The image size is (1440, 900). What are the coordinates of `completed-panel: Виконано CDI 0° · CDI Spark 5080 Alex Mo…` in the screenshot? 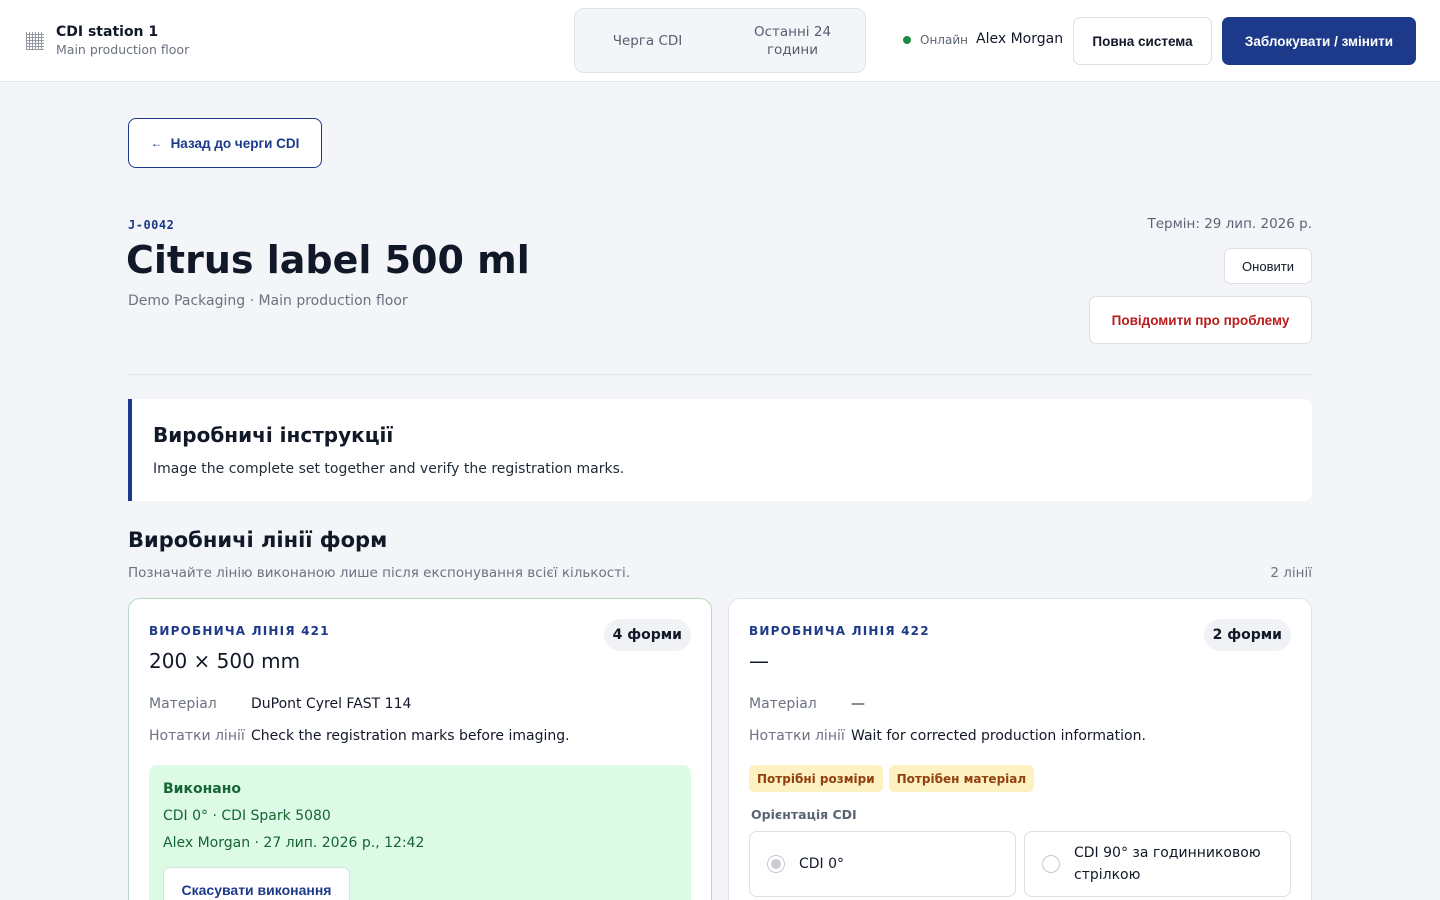 It's located at (420, 832).